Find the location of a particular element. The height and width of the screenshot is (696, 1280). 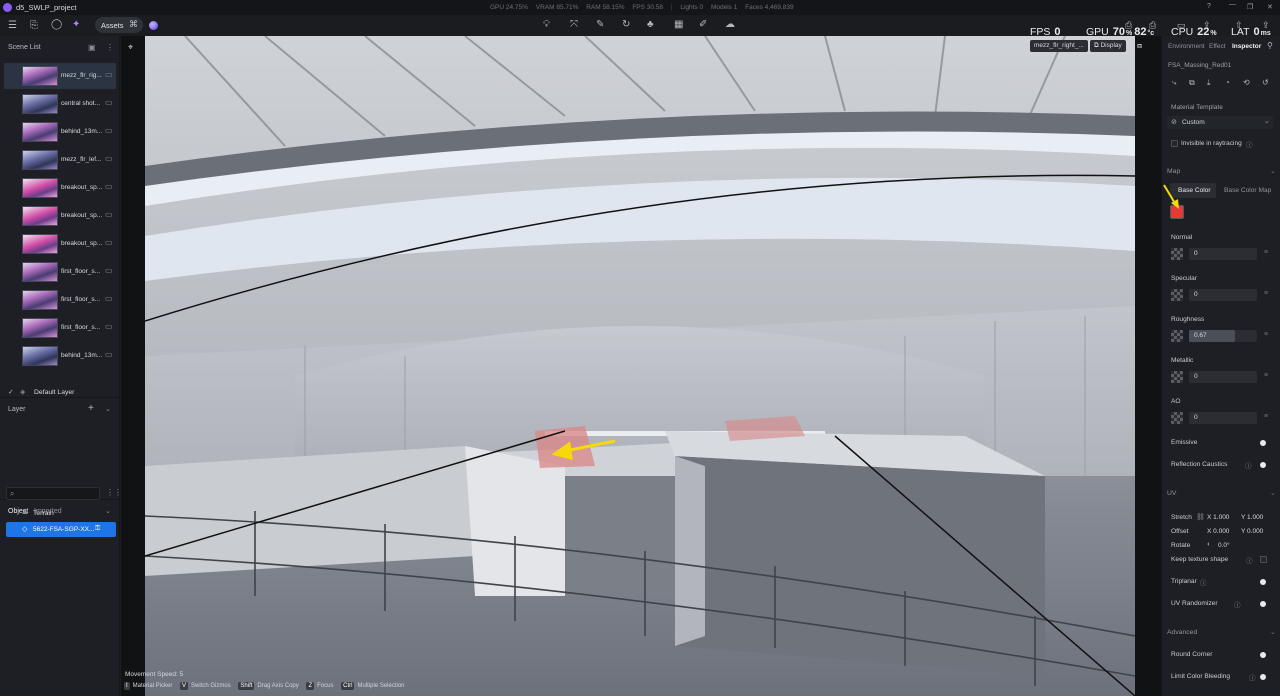

invisible-raytracing-checkbox is located at coordinates (1174, 143).